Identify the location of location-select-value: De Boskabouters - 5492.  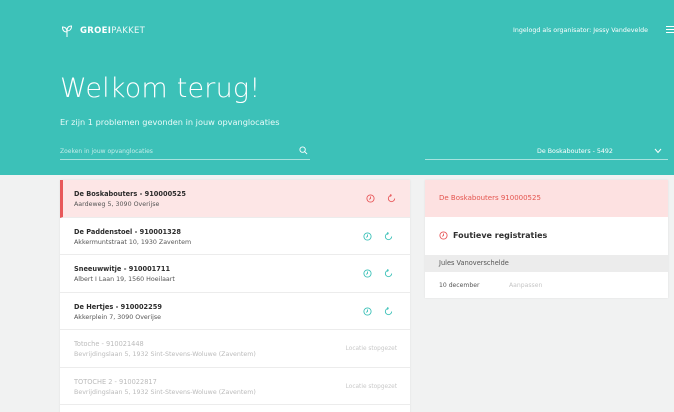
(575, 151).